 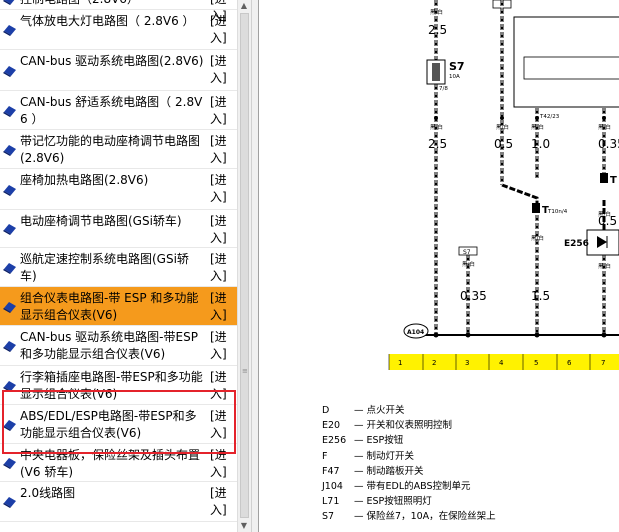 I want to click on legend-row: E20 — 开关和仪表照明控制, so click(x=467, y=425).